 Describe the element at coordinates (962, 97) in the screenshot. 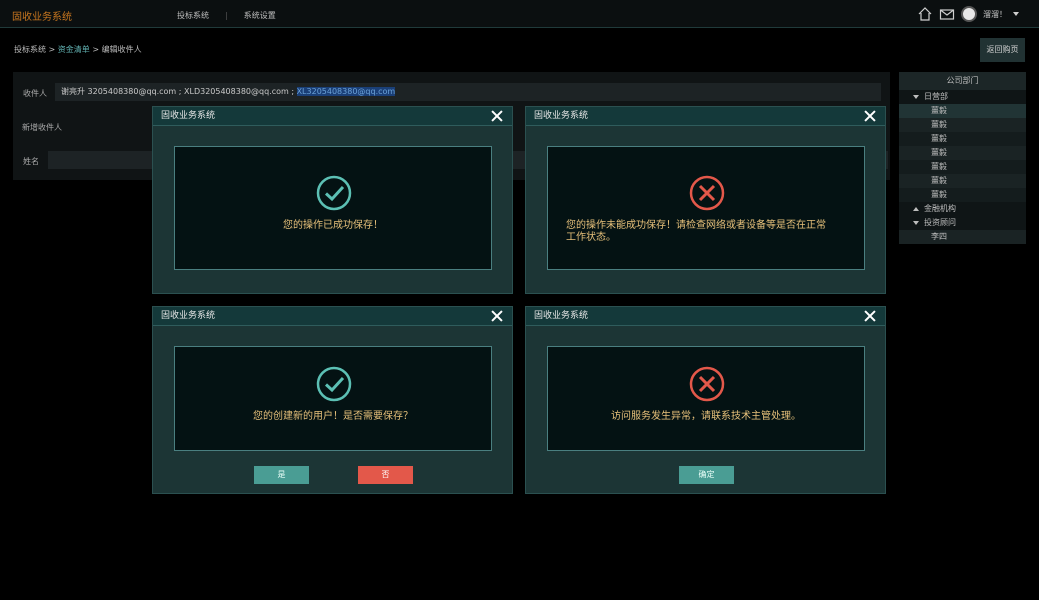

I see `dept-group: 日营部` at that location.